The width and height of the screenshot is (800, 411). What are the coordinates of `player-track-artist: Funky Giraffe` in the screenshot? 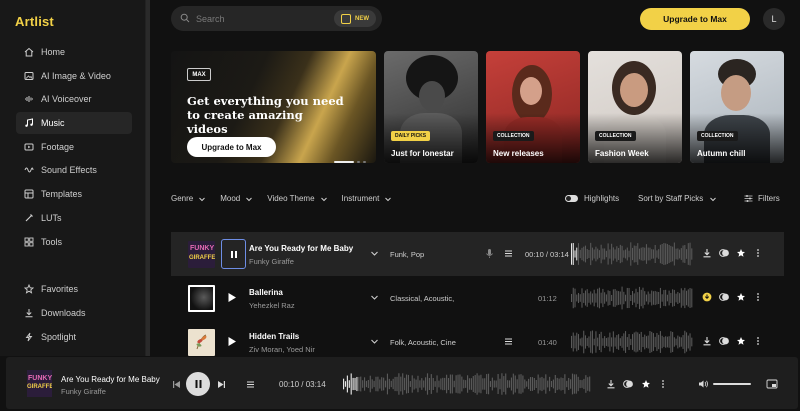 It's located at (83, 391).